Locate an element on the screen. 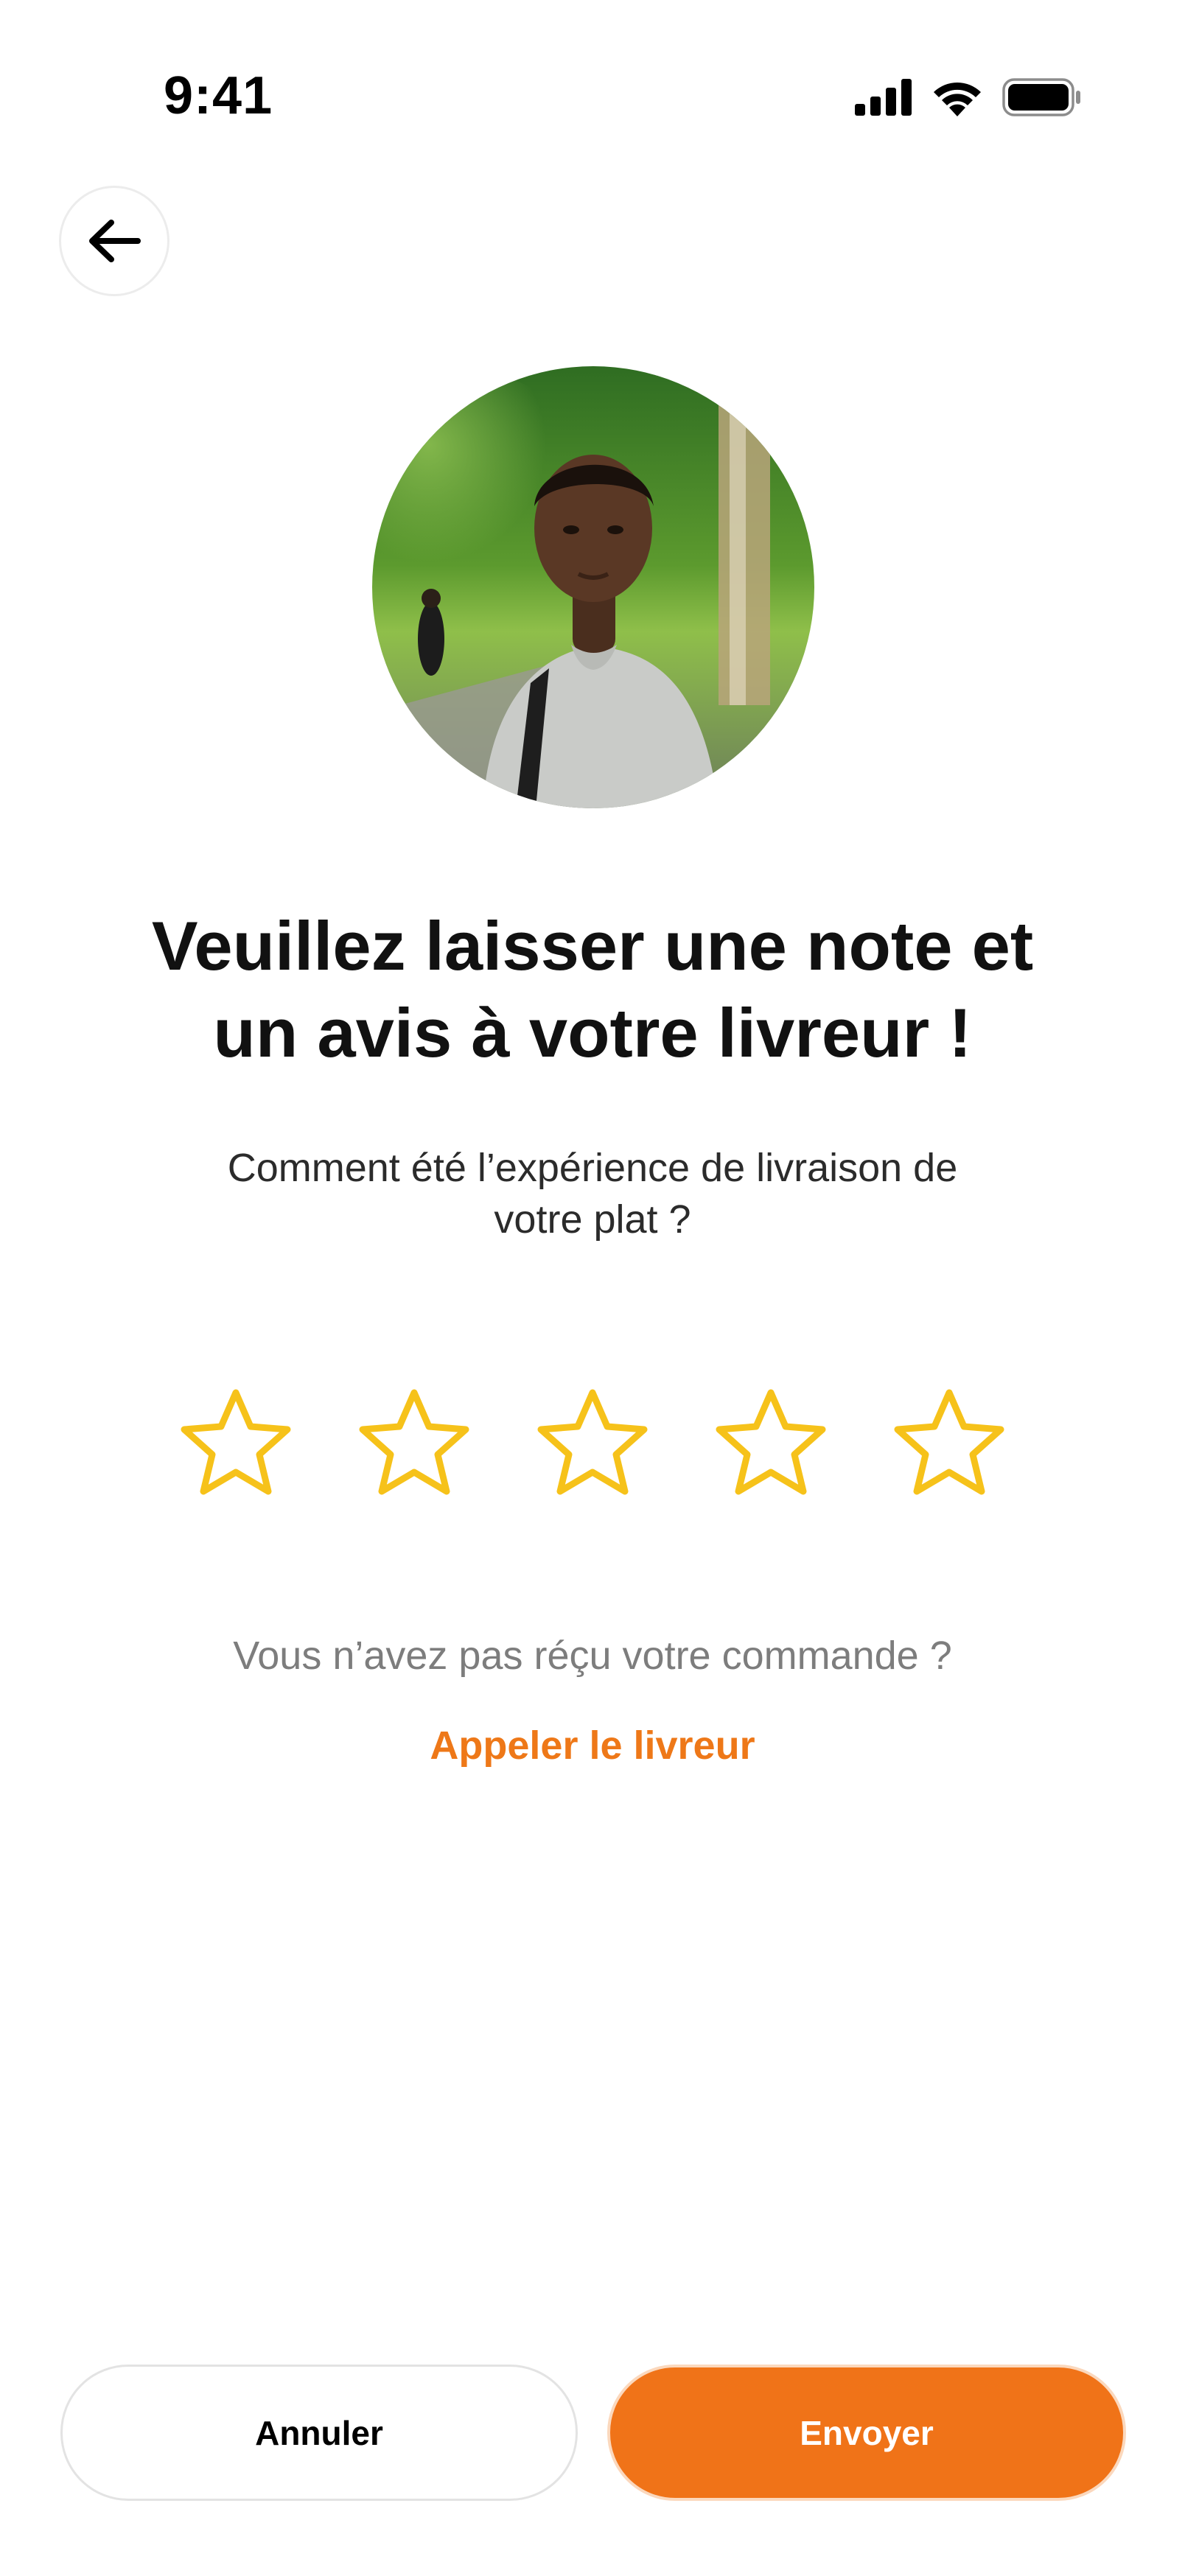  status-time: 9:41 is located at coordinates (218, 95).